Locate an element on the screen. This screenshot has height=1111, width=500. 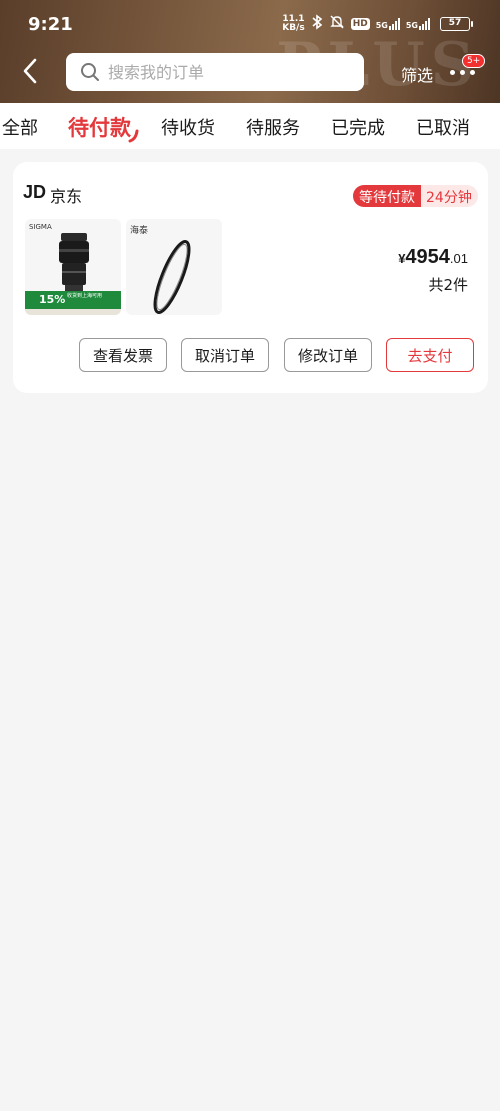
promo-percent: 15% is located at coordinates (52, 299).